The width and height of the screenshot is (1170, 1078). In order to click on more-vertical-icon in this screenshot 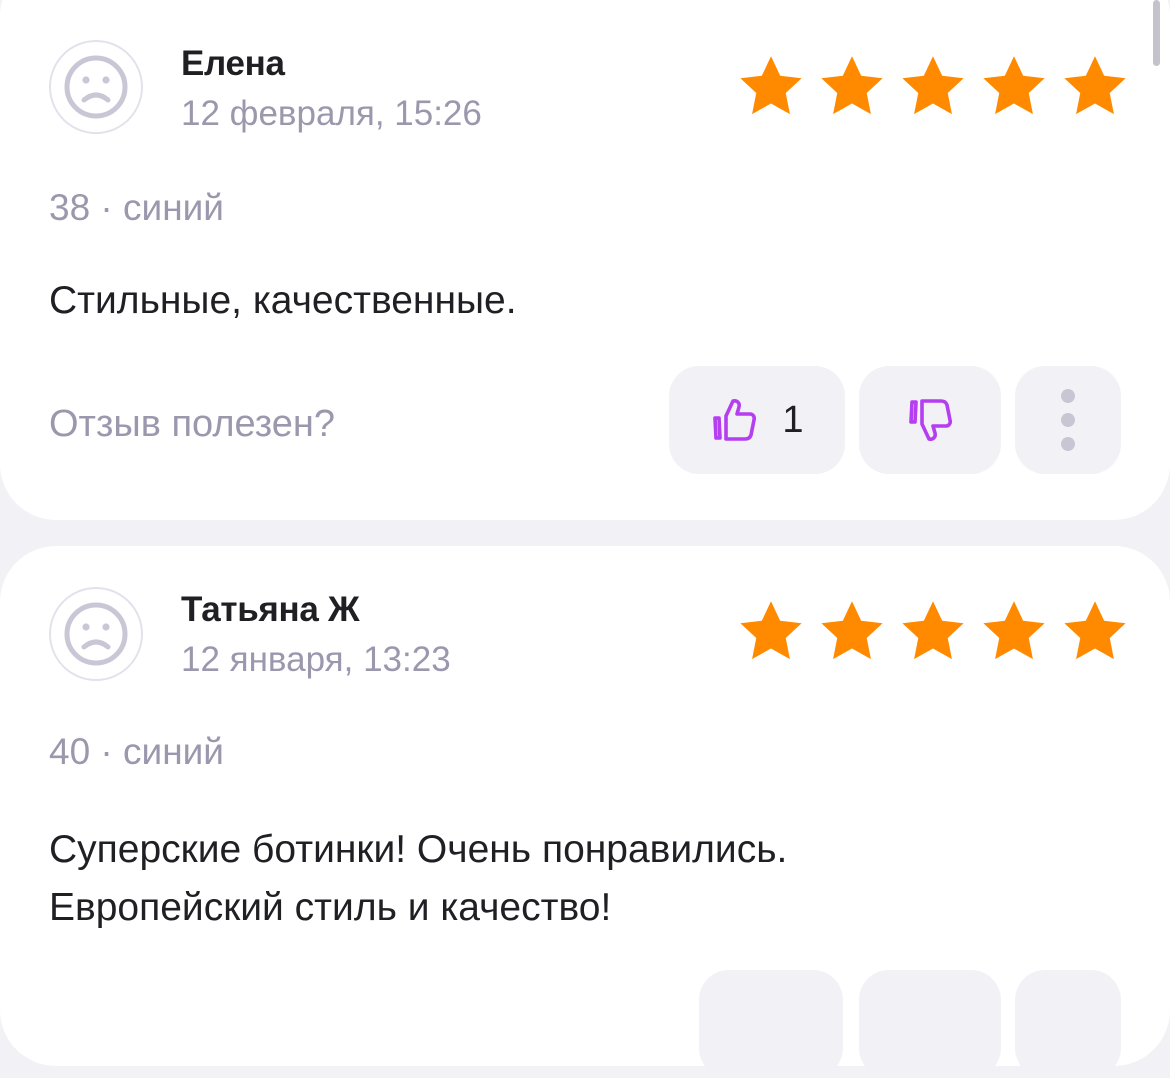, I will do `click(1068, 420)`.